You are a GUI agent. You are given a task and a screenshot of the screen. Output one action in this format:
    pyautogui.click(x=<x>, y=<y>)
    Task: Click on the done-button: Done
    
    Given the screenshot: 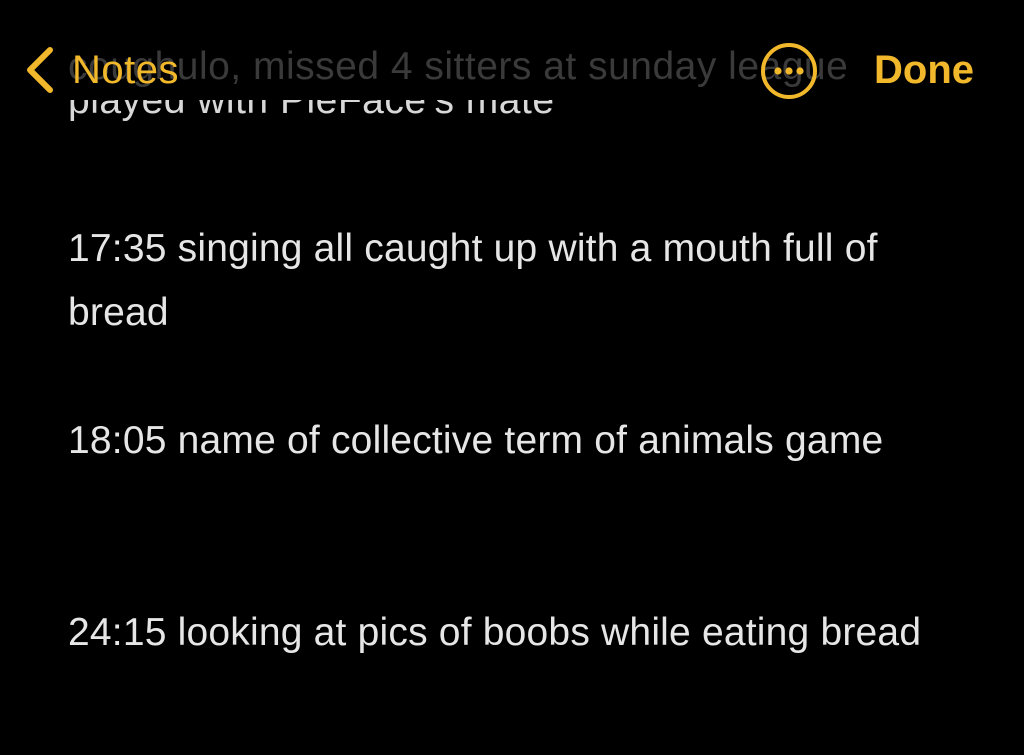 What is the action you would take?
    pyautogui.click(x=924, y=70)
    